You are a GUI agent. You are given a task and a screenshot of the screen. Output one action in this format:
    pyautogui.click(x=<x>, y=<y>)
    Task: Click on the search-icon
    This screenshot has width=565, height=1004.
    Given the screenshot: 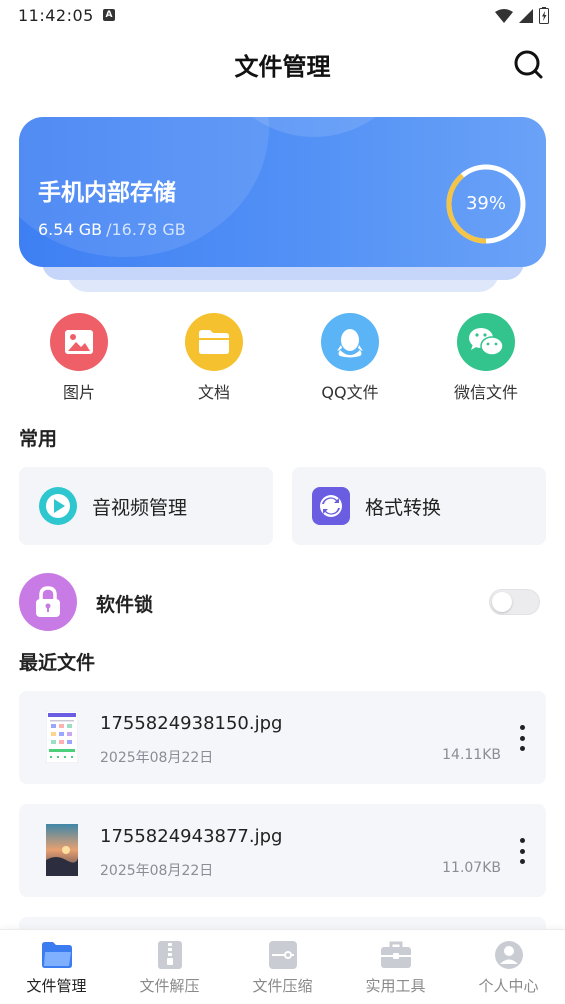 What is the action you would take?
    pyautogui.click(x=528, y=64)
    